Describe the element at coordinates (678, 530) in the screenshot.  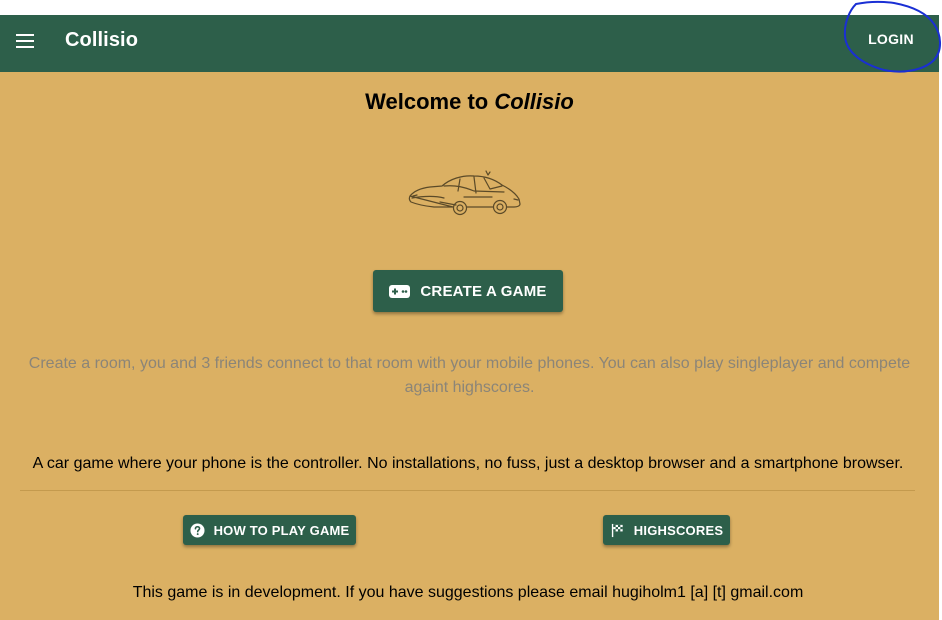
I see `highscores-label: HIGHSCORES` at that location.